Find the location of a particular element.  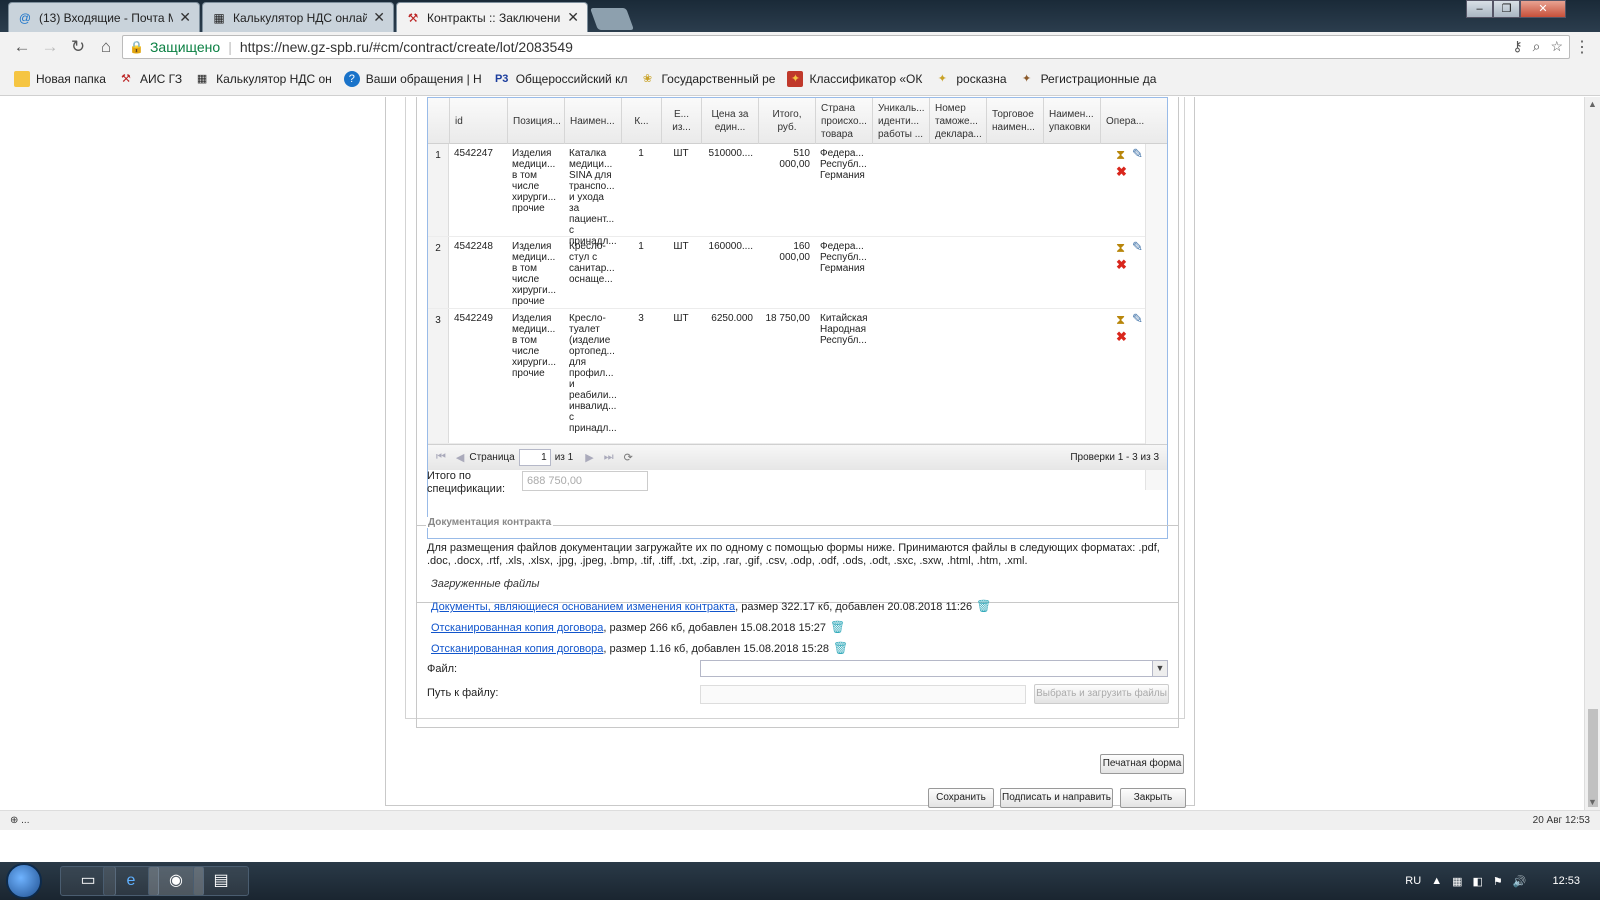

scroll-up-icon: ▲ is located at coordinates (1592, 104).